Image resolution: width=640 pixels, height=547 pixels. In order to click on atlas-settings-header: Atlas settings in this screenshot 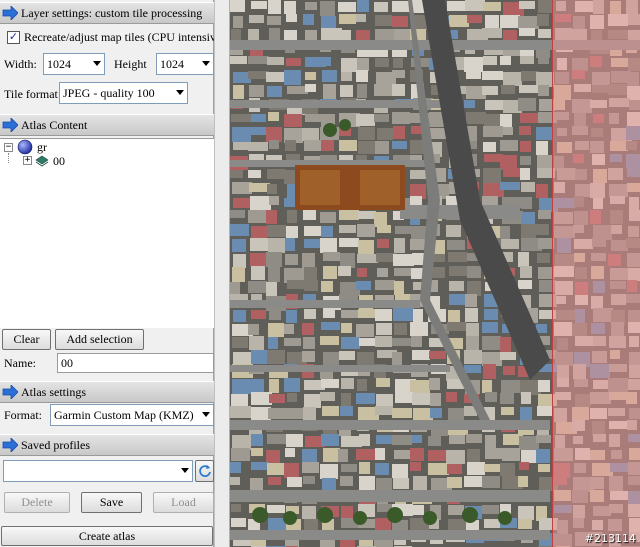, I will do `click(107, 392)`.